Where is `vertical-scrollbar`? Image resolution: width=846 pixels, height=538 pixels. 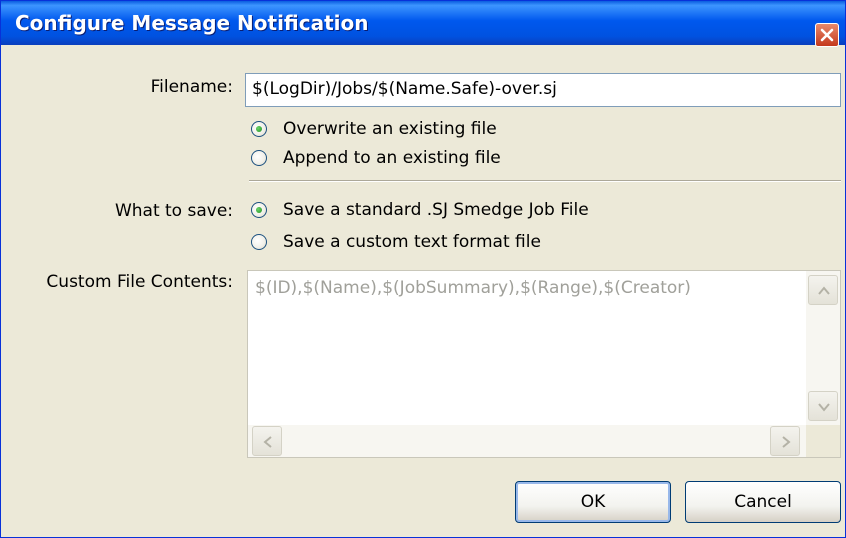
vertical-scrollbar is located at coordinates (823, 348).